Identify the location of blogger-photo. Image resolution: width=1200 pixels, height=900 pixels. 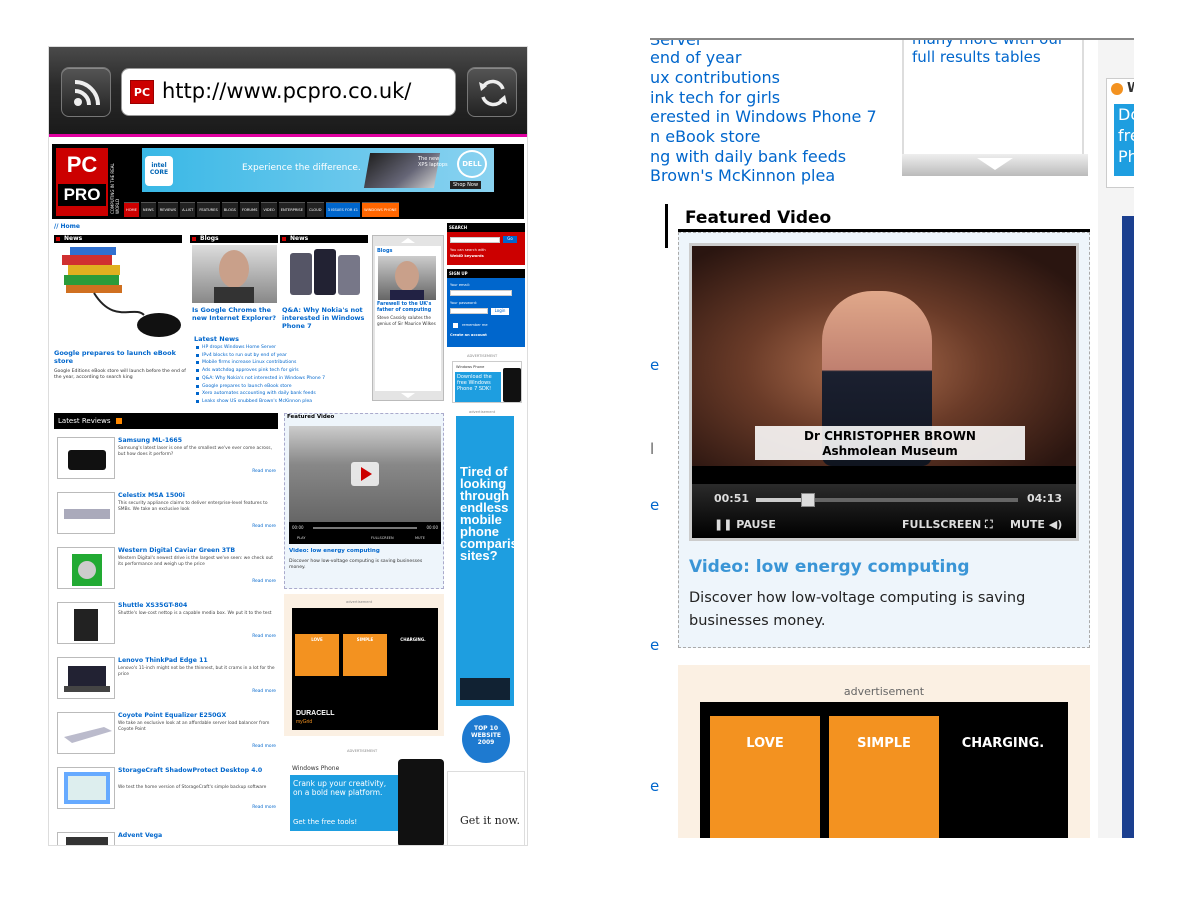
(234, 274).